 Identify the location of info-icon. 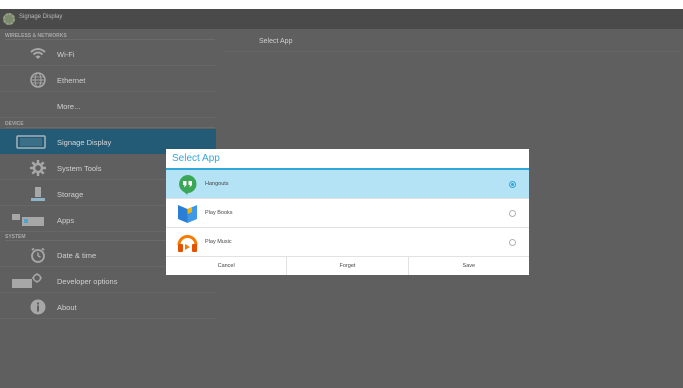
(38, 307).